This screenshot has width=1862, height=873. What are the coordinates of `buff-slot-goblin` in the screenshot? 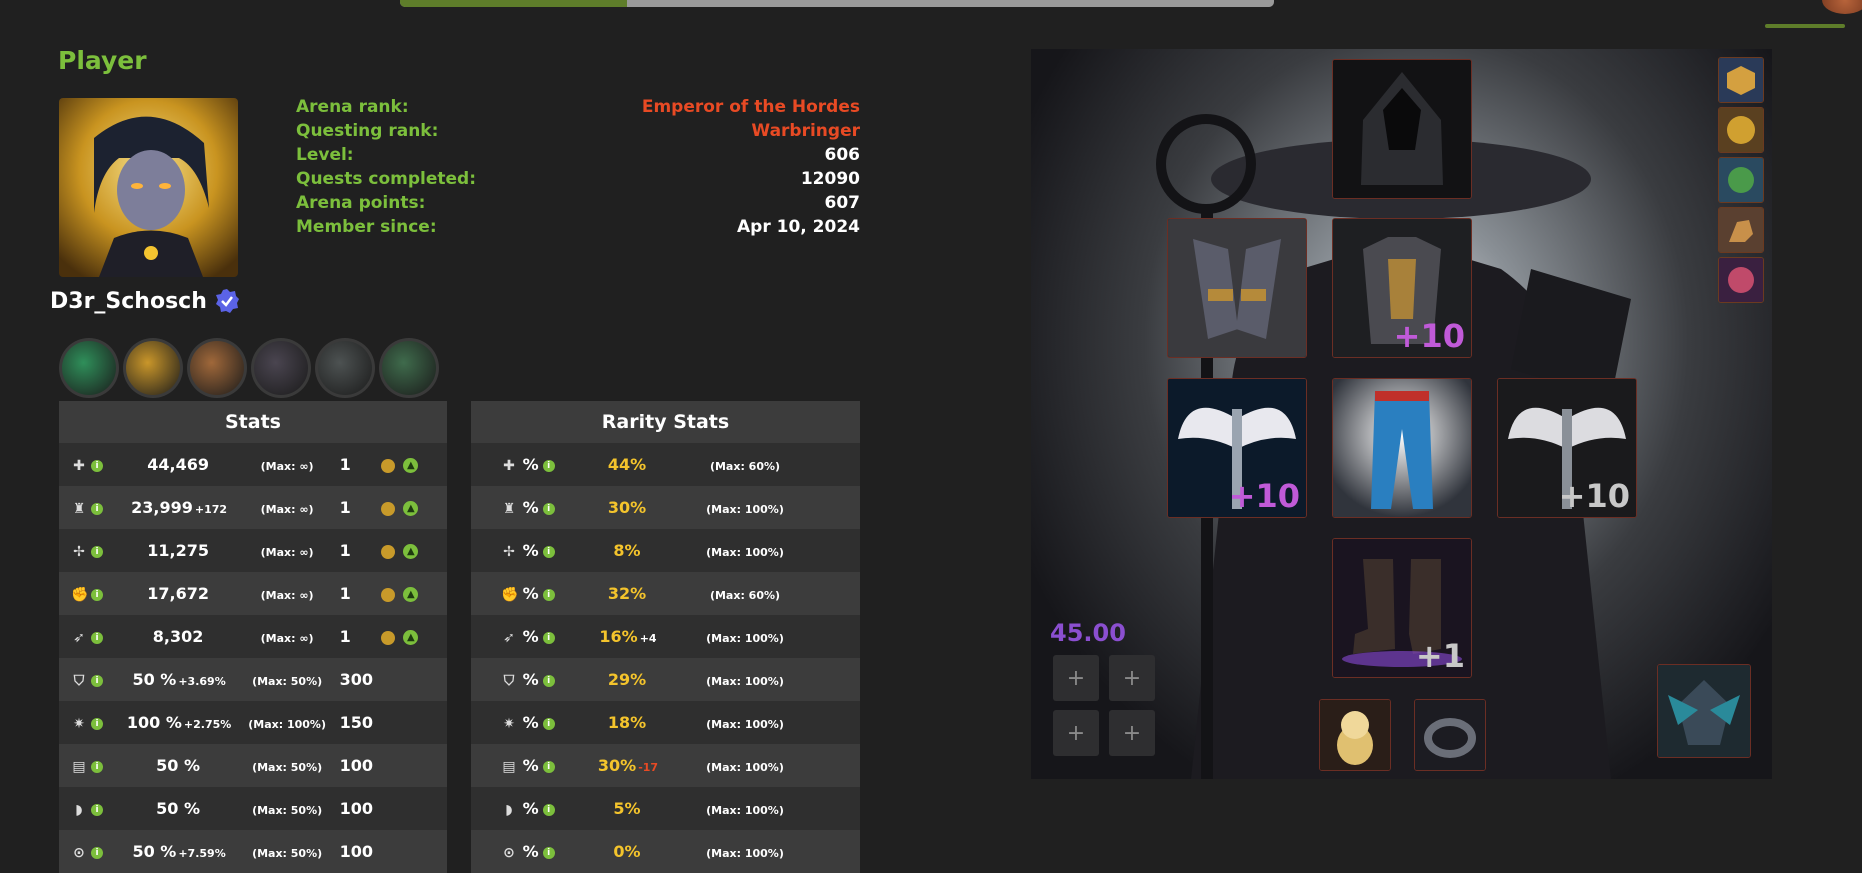 It's located at (1741, 180).